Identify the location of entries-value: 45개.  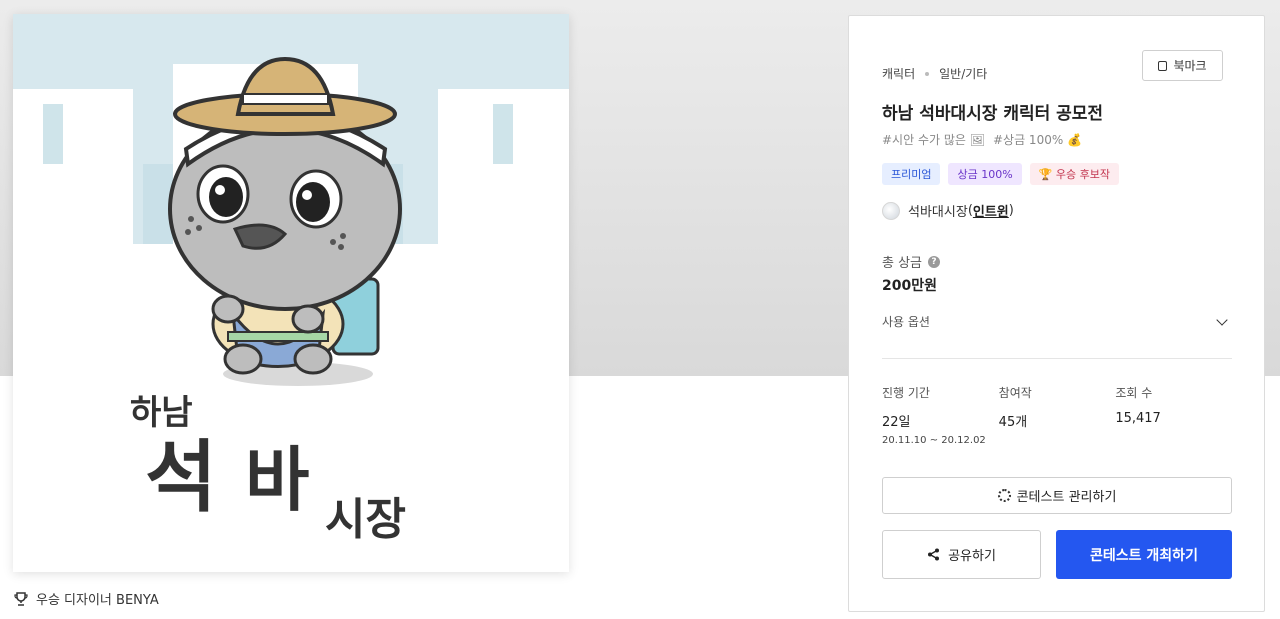
(1013, 422).